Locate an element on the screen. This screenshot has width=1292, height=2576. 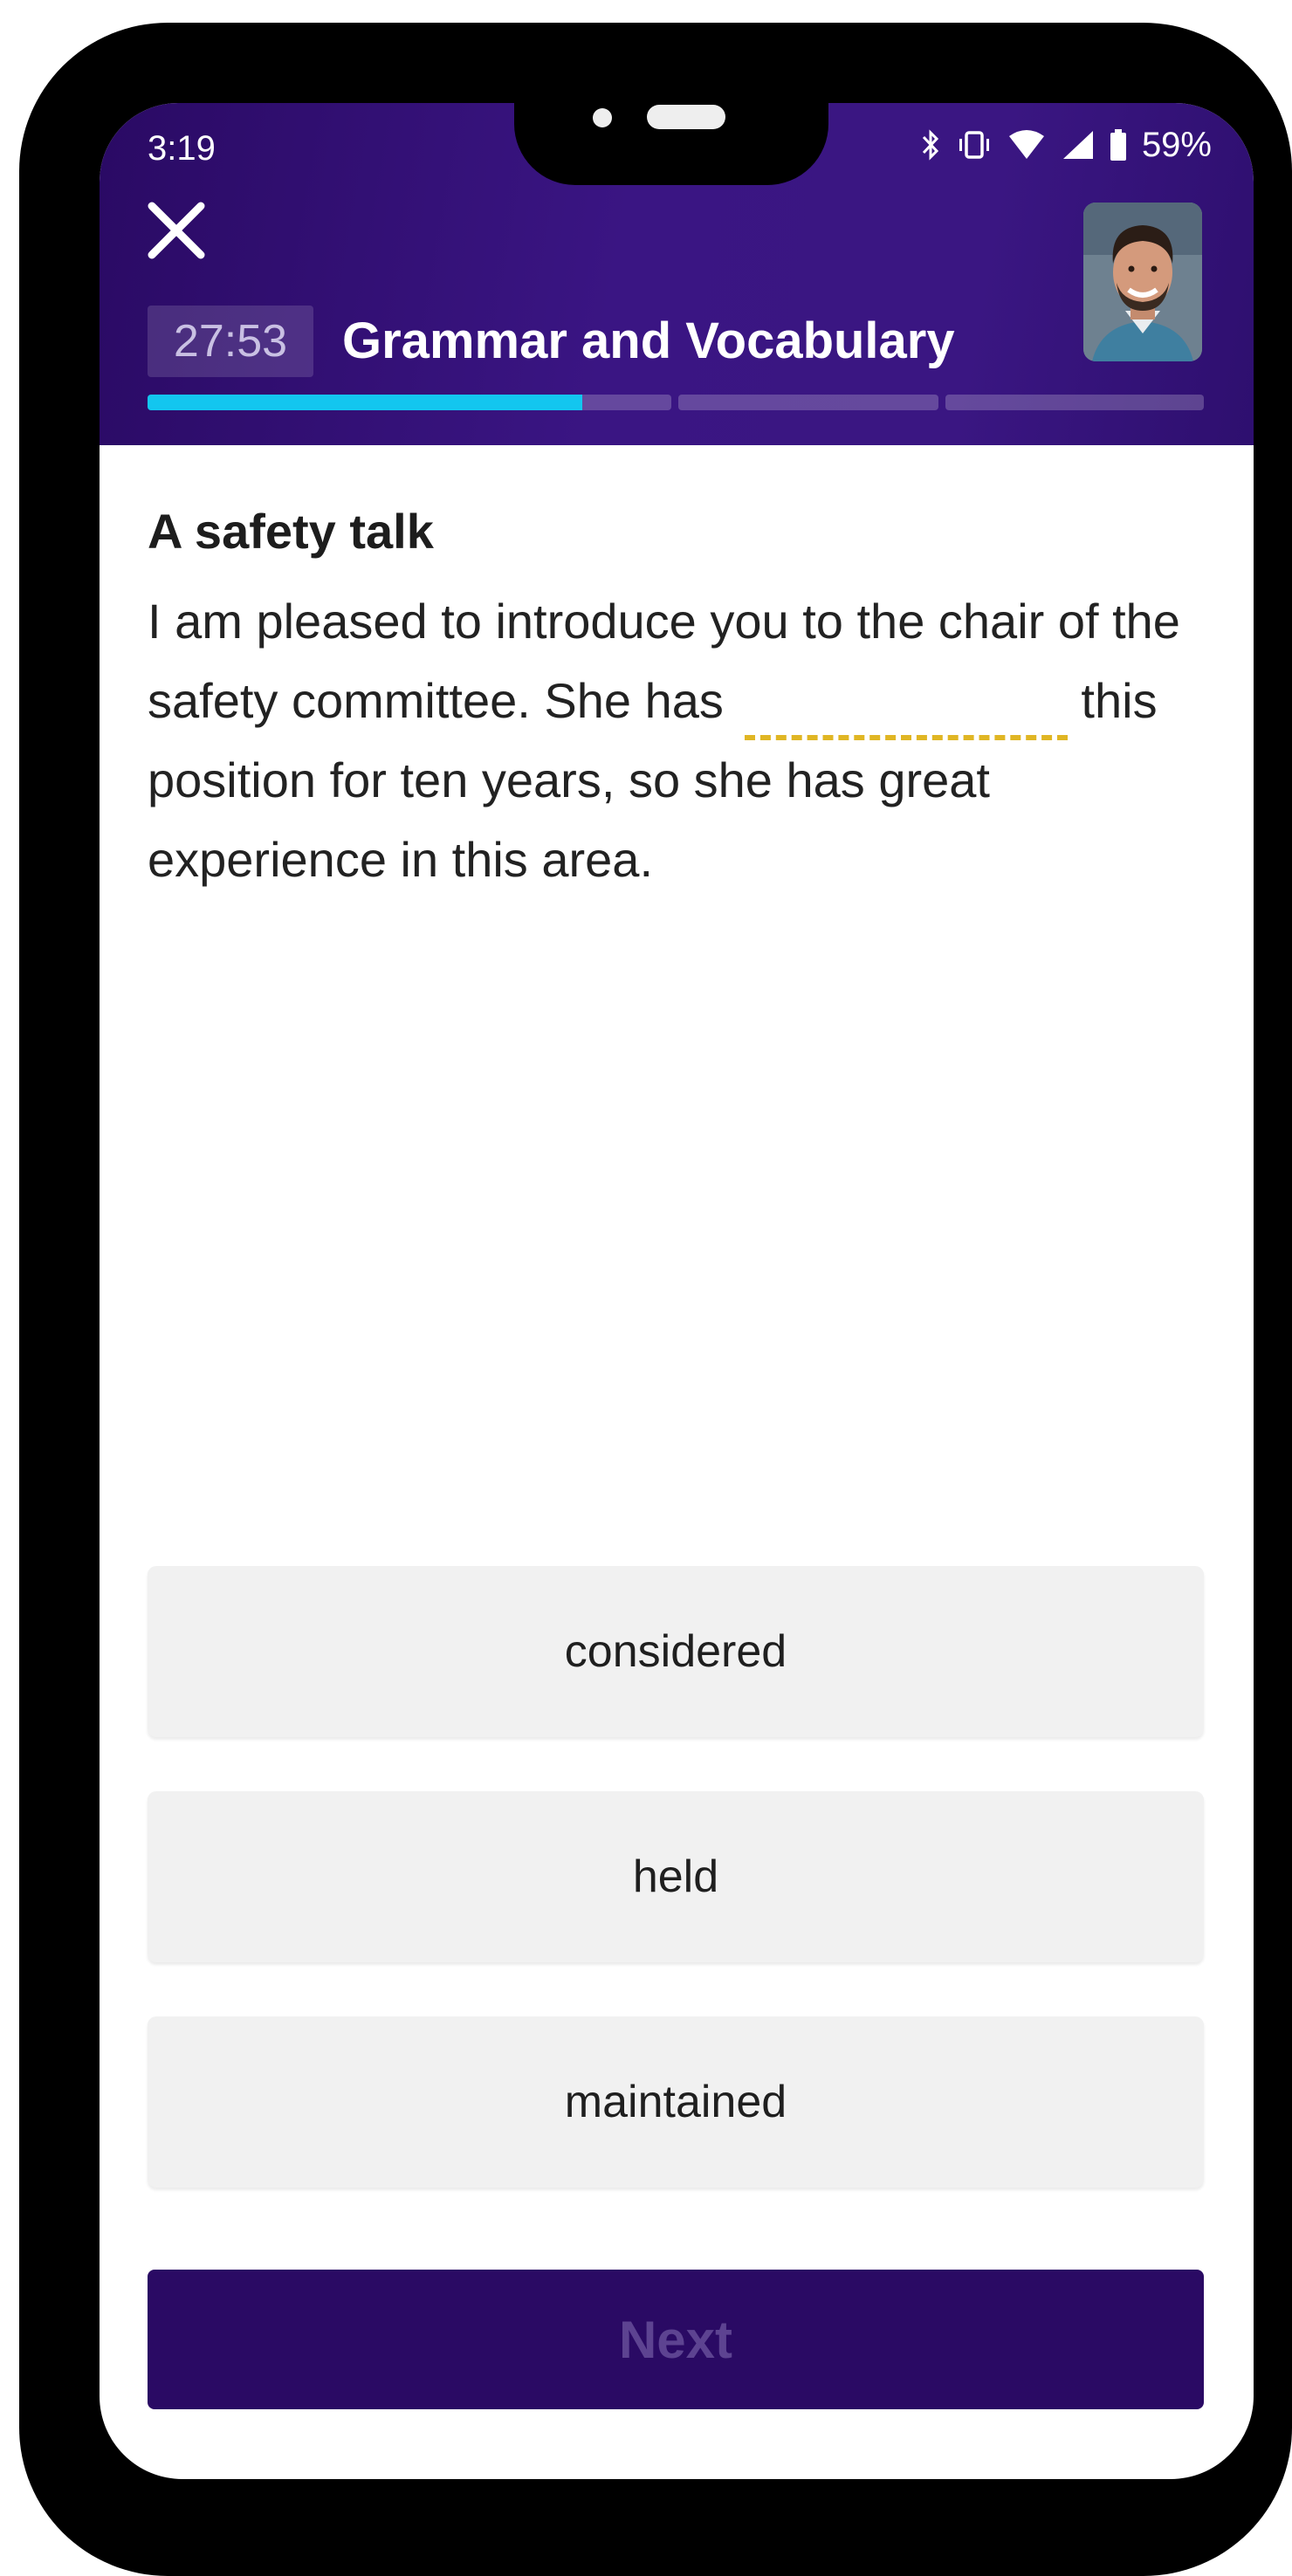
wifi-icon is located at coordinates (1026, 145).